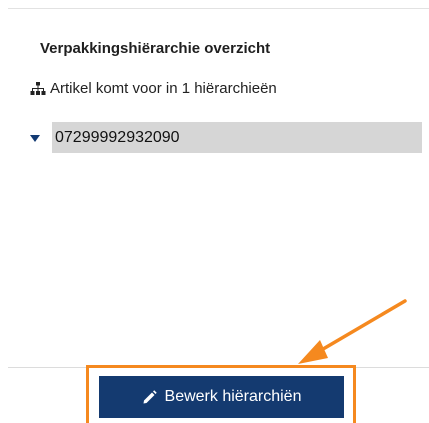  Describe the element at coordinates (38, 88) in the screenshot. I see `sitemap-icon` at that location.